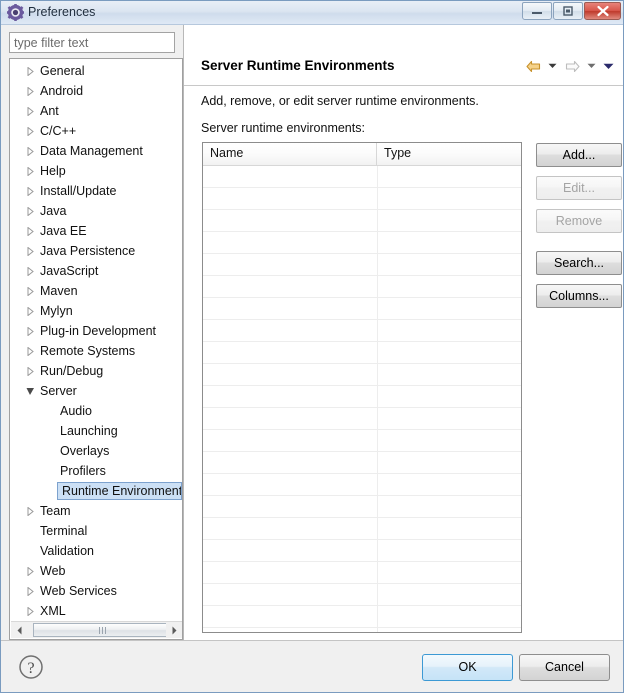 This screenshot has height=693, width=624. What do you see at coordinates (96, 111) in the screenshot?
I see `sidebar-item-ant: Ant` at bounding box center [96, 111].